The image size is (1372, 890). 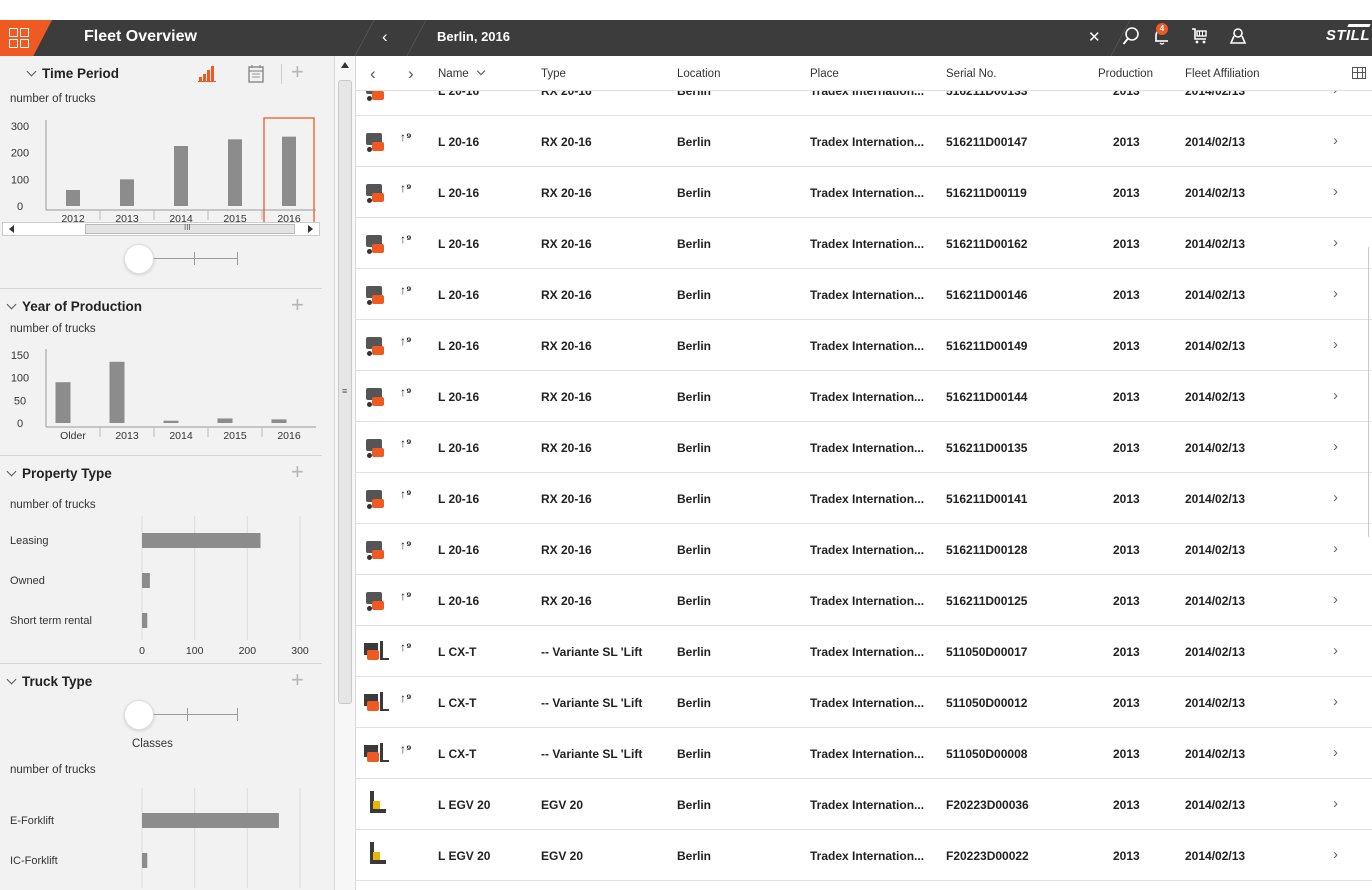 What do you see at coordinates (378, 854) in the screenshot?
I see `stacker-icon` at bounding box center [378, 854].